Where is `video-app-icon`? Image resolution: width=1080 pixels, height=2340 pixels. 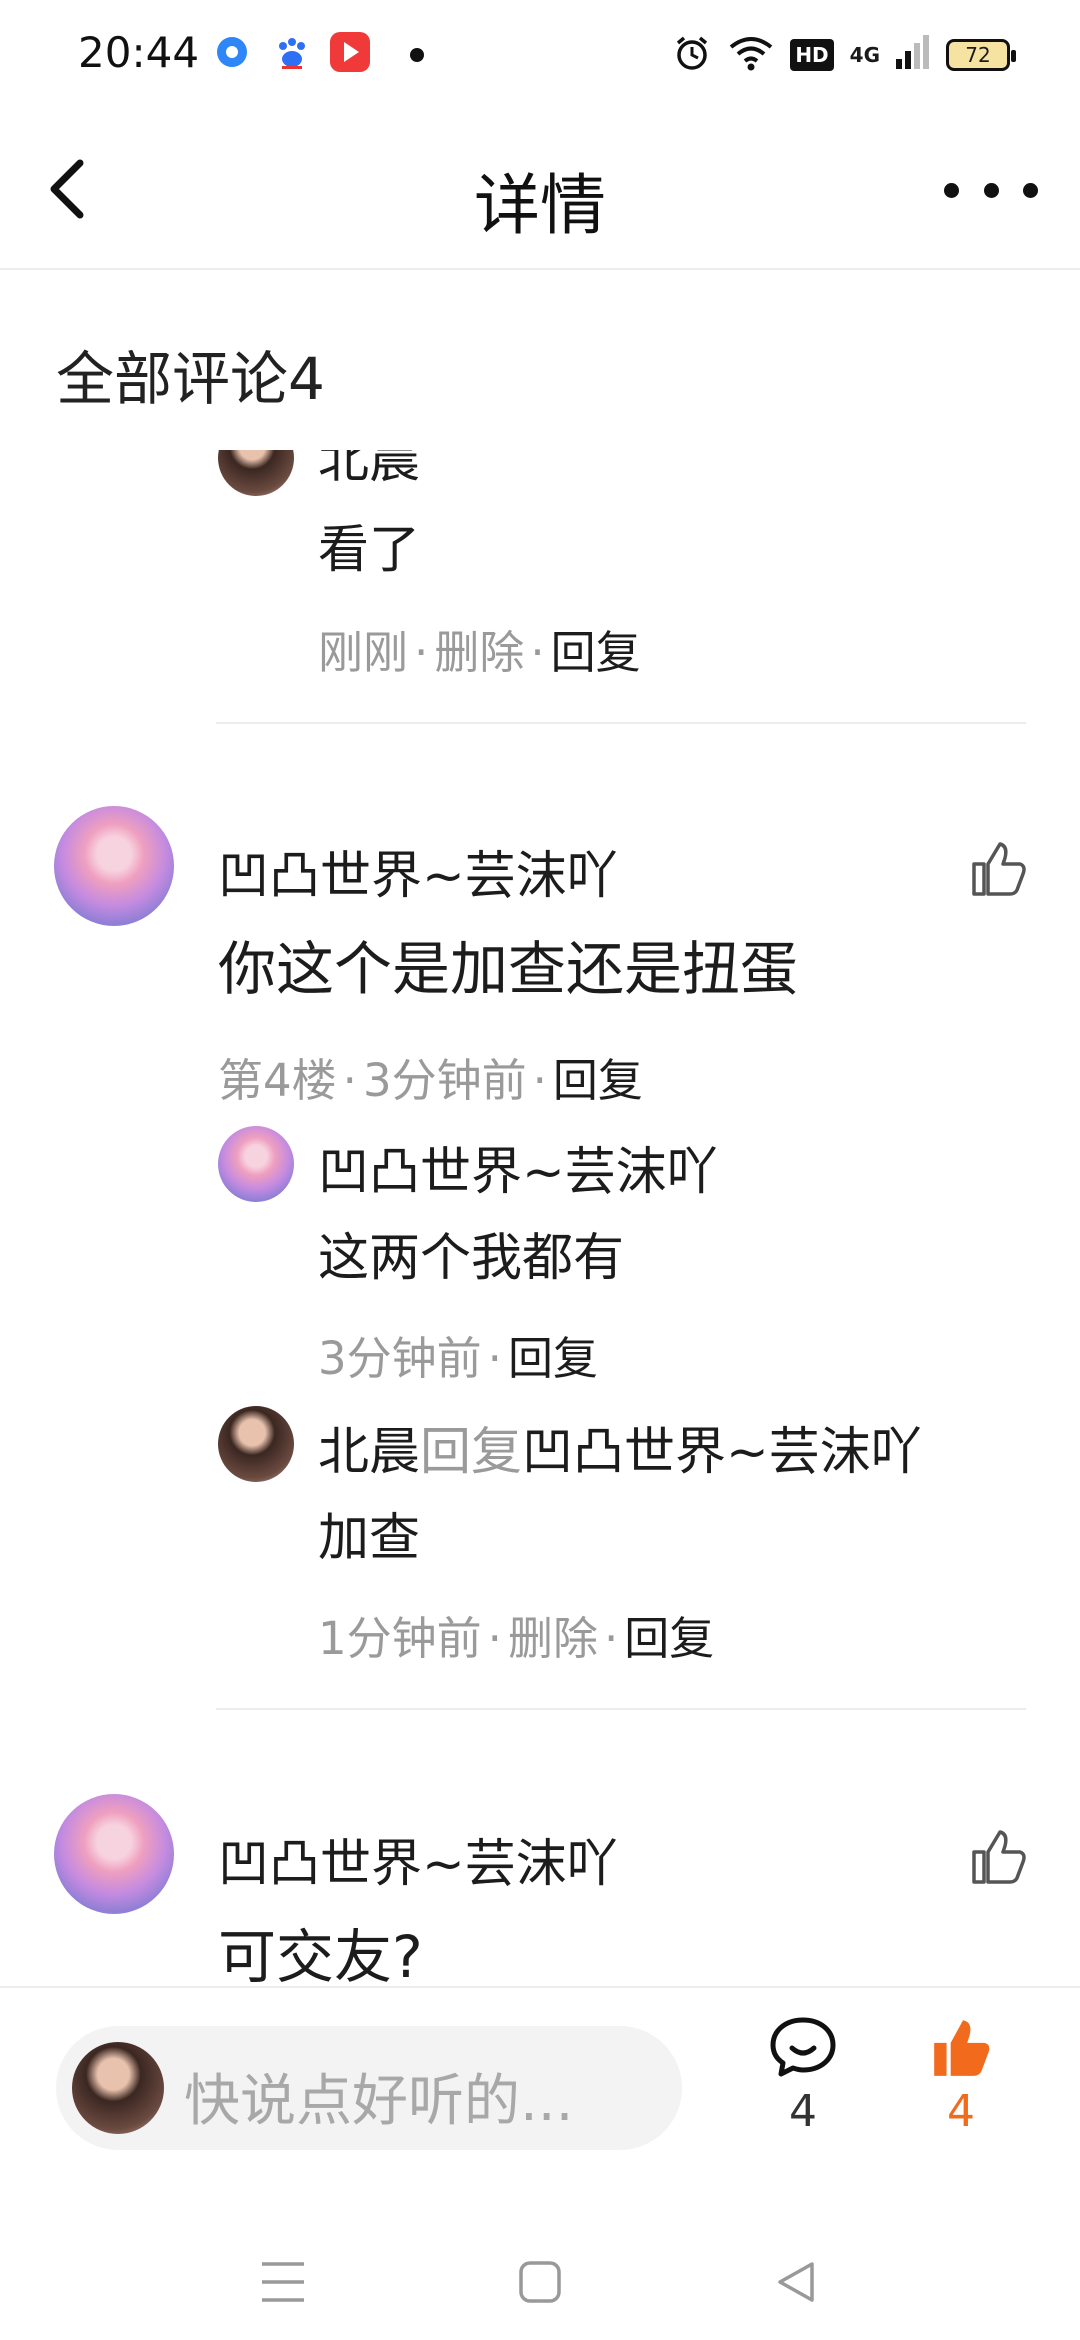 video-app-icon is located at coordinates (350, 52).